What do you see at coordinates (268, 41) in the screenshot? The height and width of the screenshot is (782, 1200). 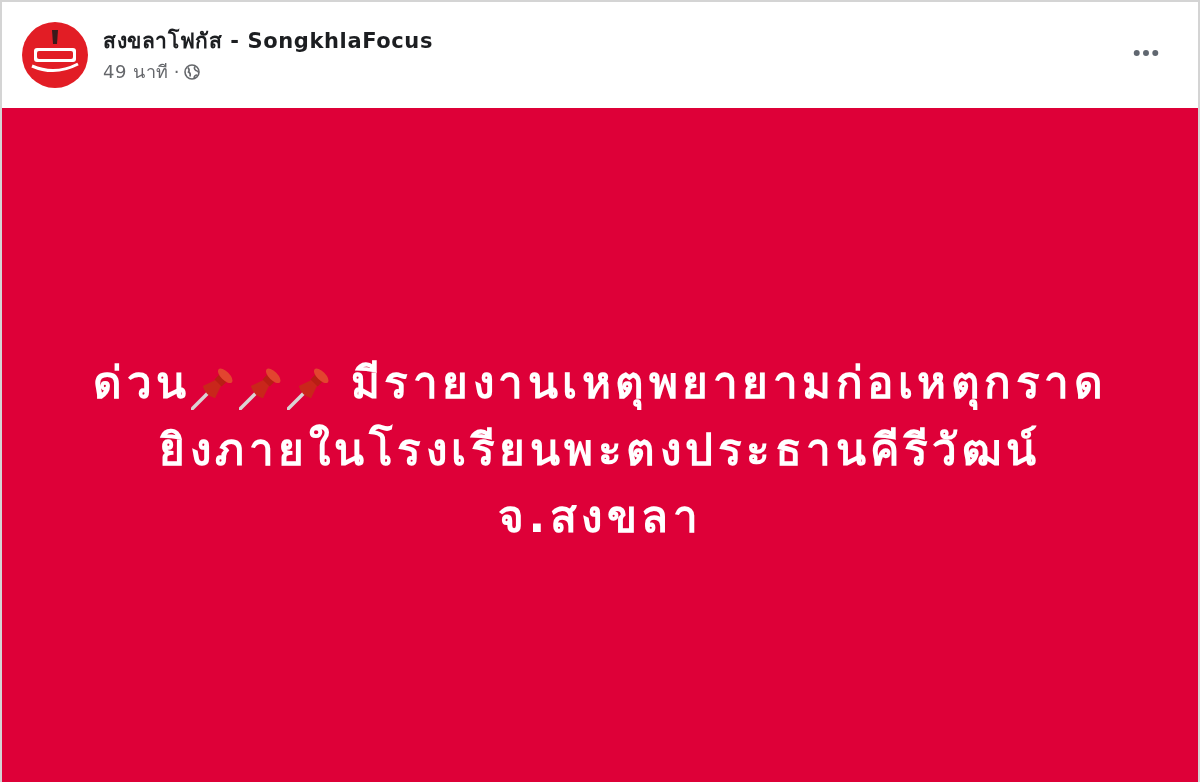 I see `page-name-link: สงขลาโฟกัส - SongkhlaFocus` at bounding box center [268, 41].